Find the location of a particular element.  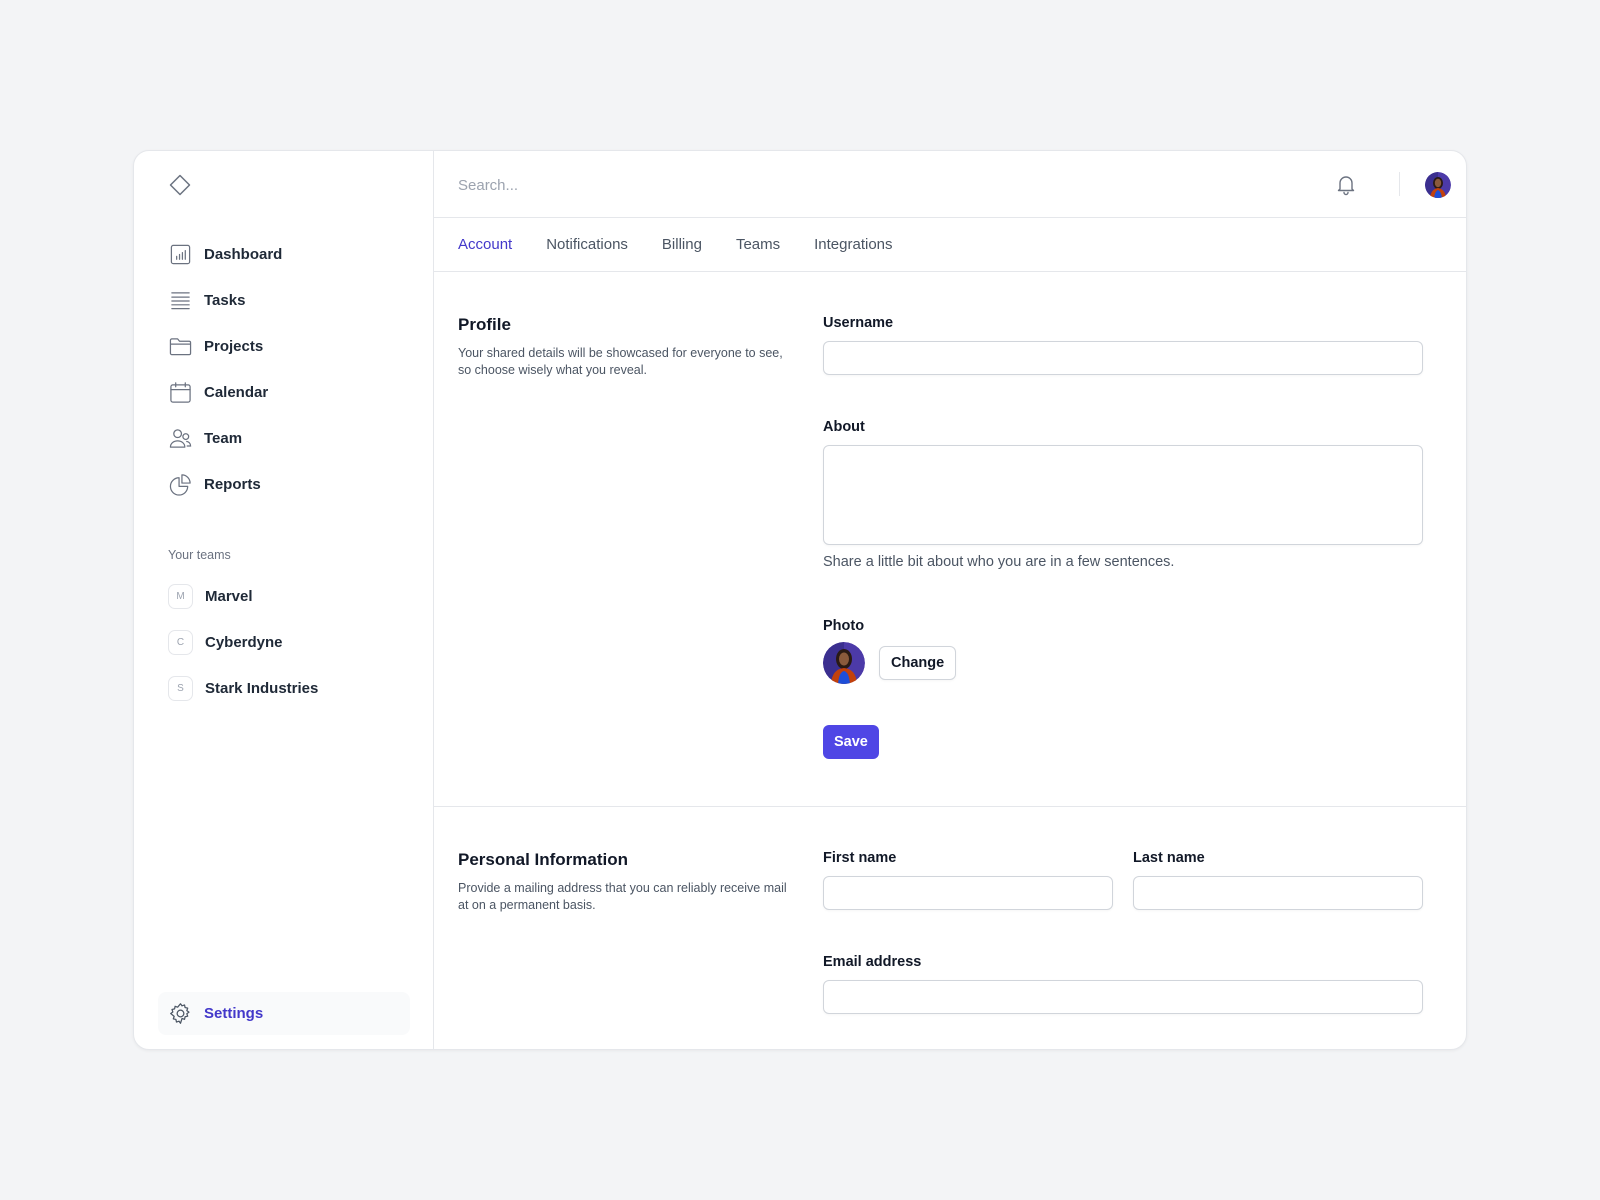

team-item-marvel: M Marvel is located at coordinates (284, 596).